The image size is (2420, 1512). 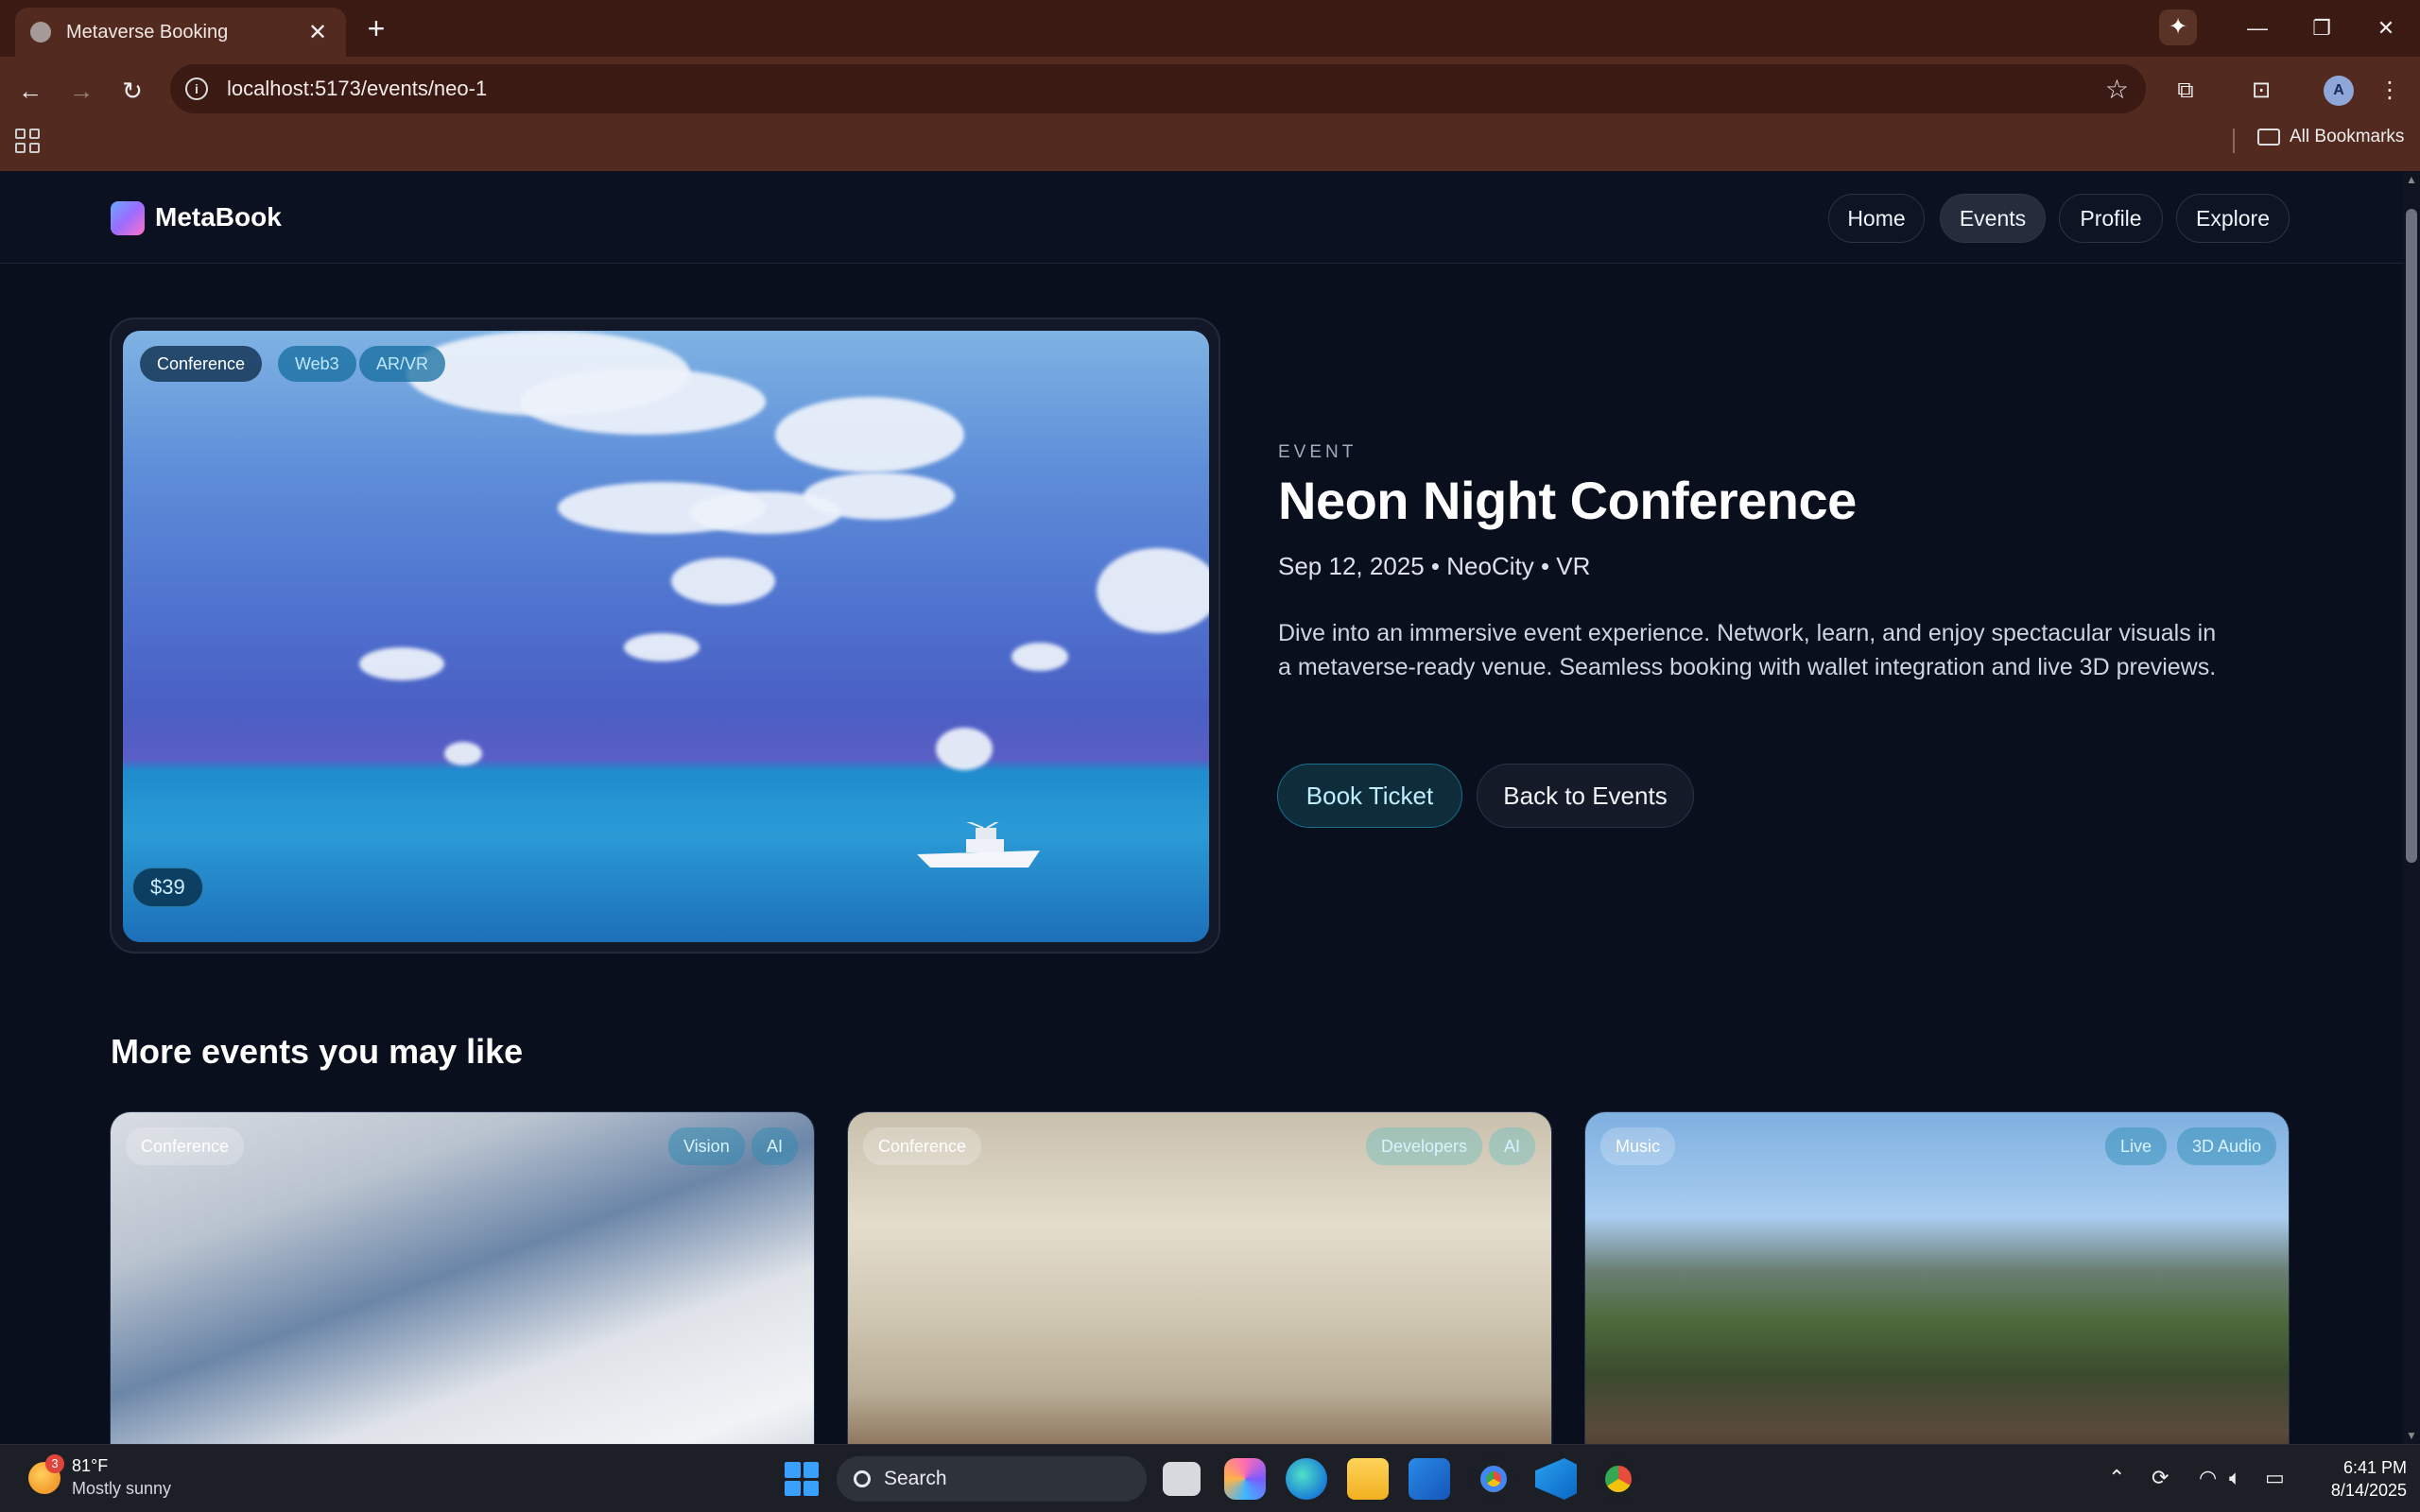 I want to click on minimize-button: —, so click(x=2257, y=28).